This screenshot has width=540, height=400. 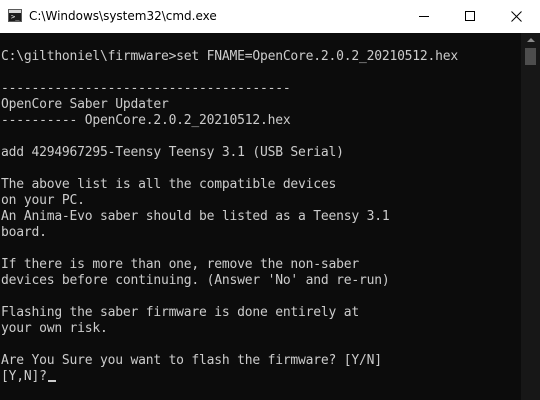 I want to click on close-button, so click(x=517, y=16).